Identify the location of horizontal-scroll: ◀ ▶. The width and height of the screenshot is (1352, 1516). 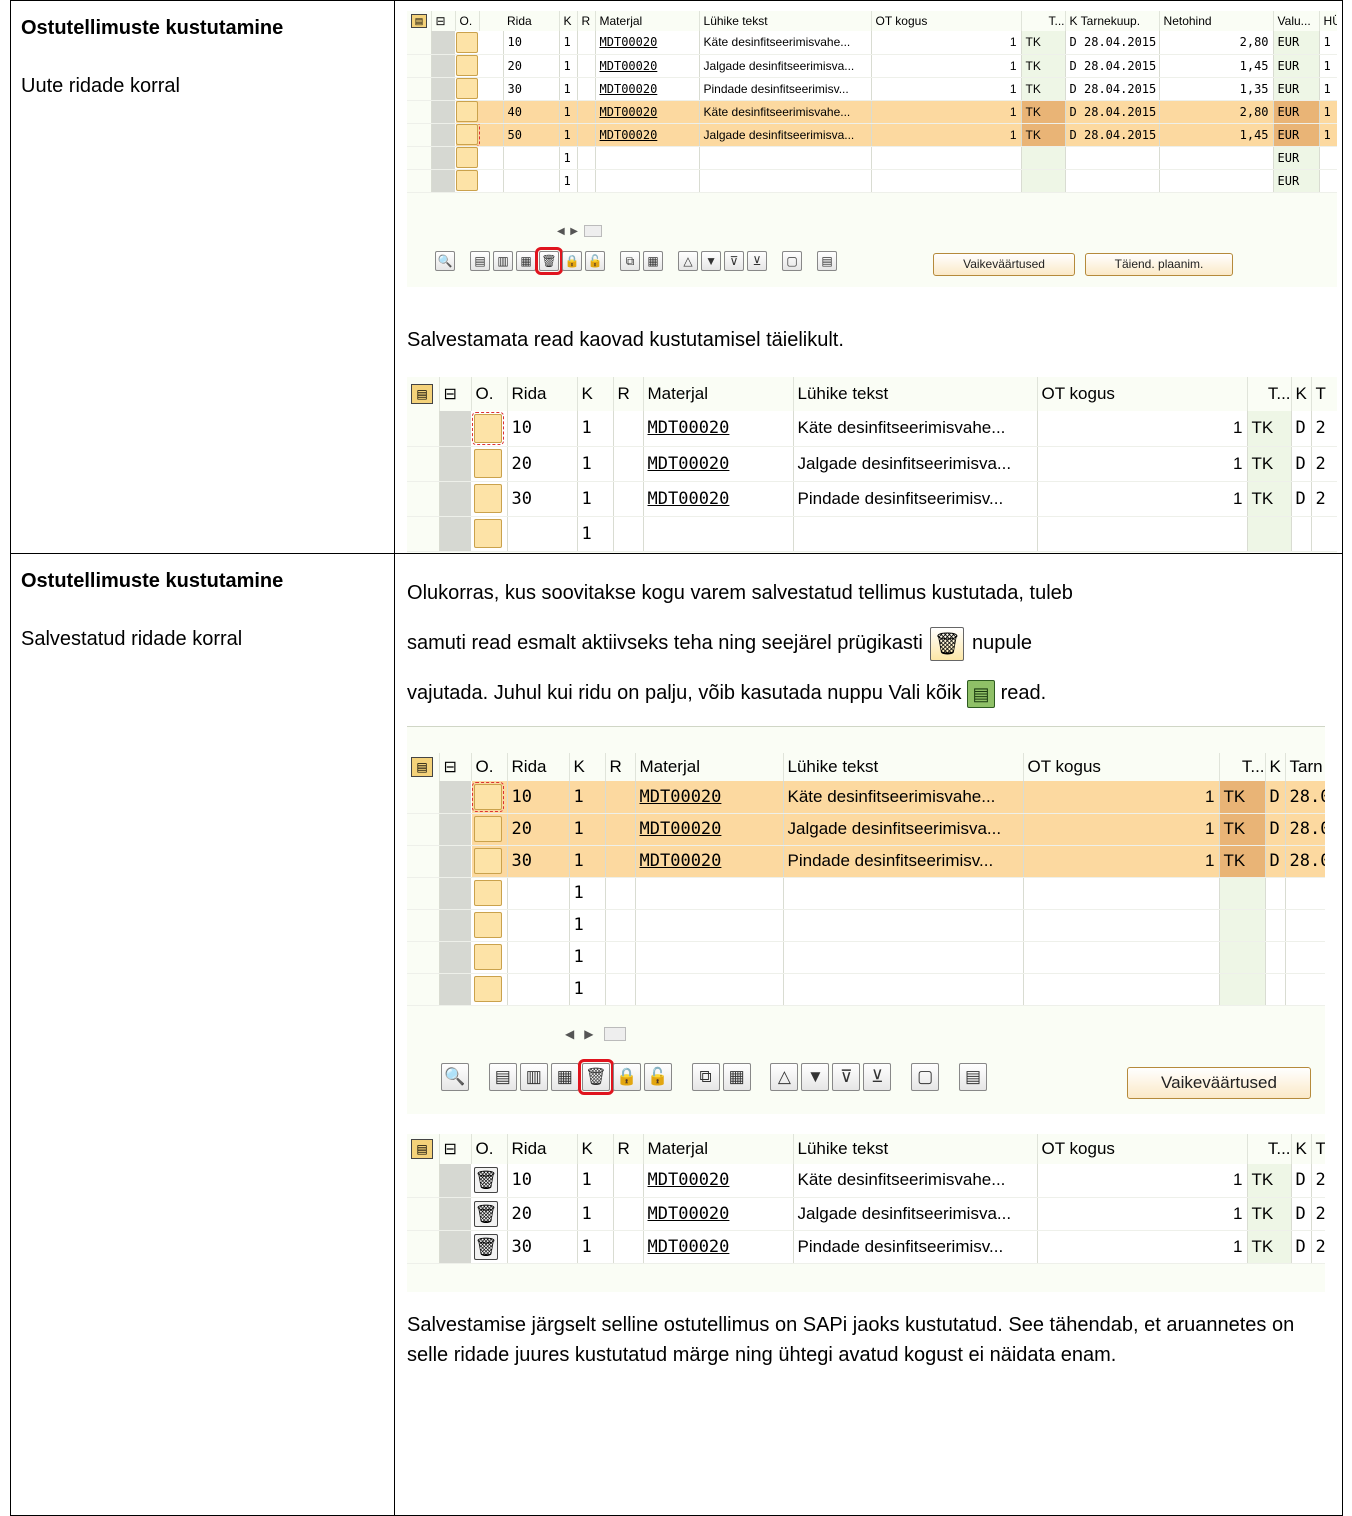
(579, 231).